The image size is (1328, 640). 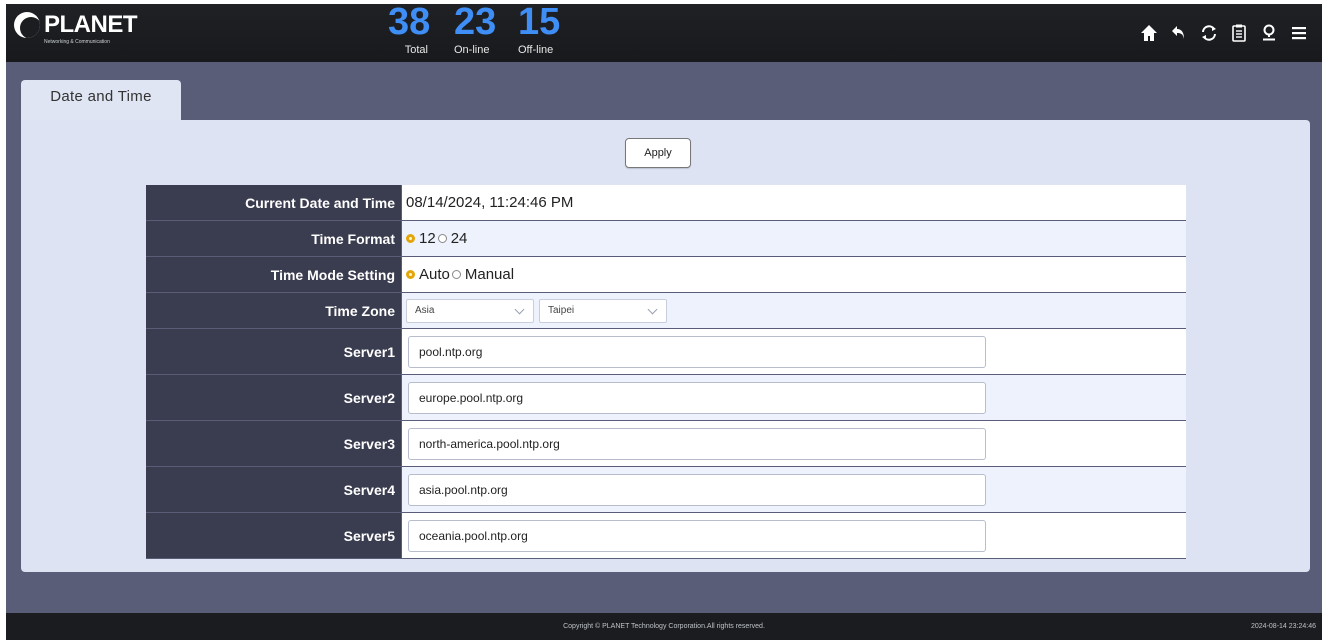 What do you see at coordinates (416, 50) in the screenshot?
I see `stat-total-label: Total` at bounding box center [416, 50].